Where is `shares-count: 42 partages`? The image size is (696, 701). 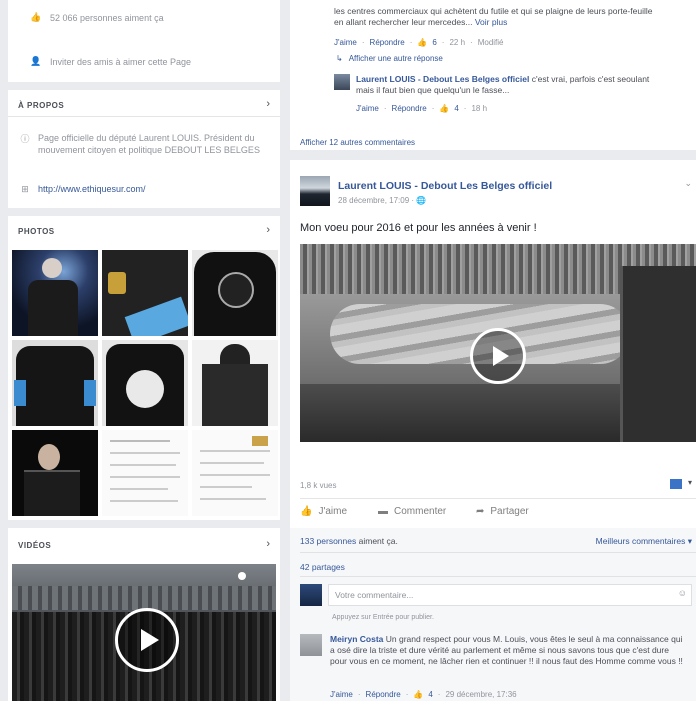 shares-count: 42 partages is located at coordinates (322, 567).